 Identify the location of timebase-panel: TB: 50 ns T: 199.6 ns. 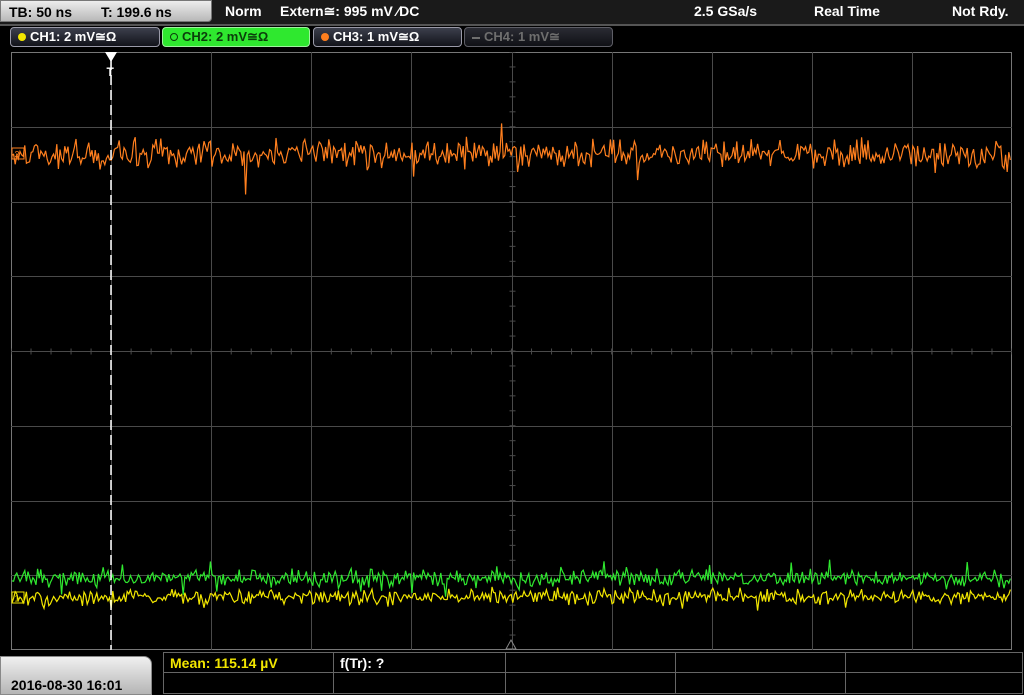
(106, 11).